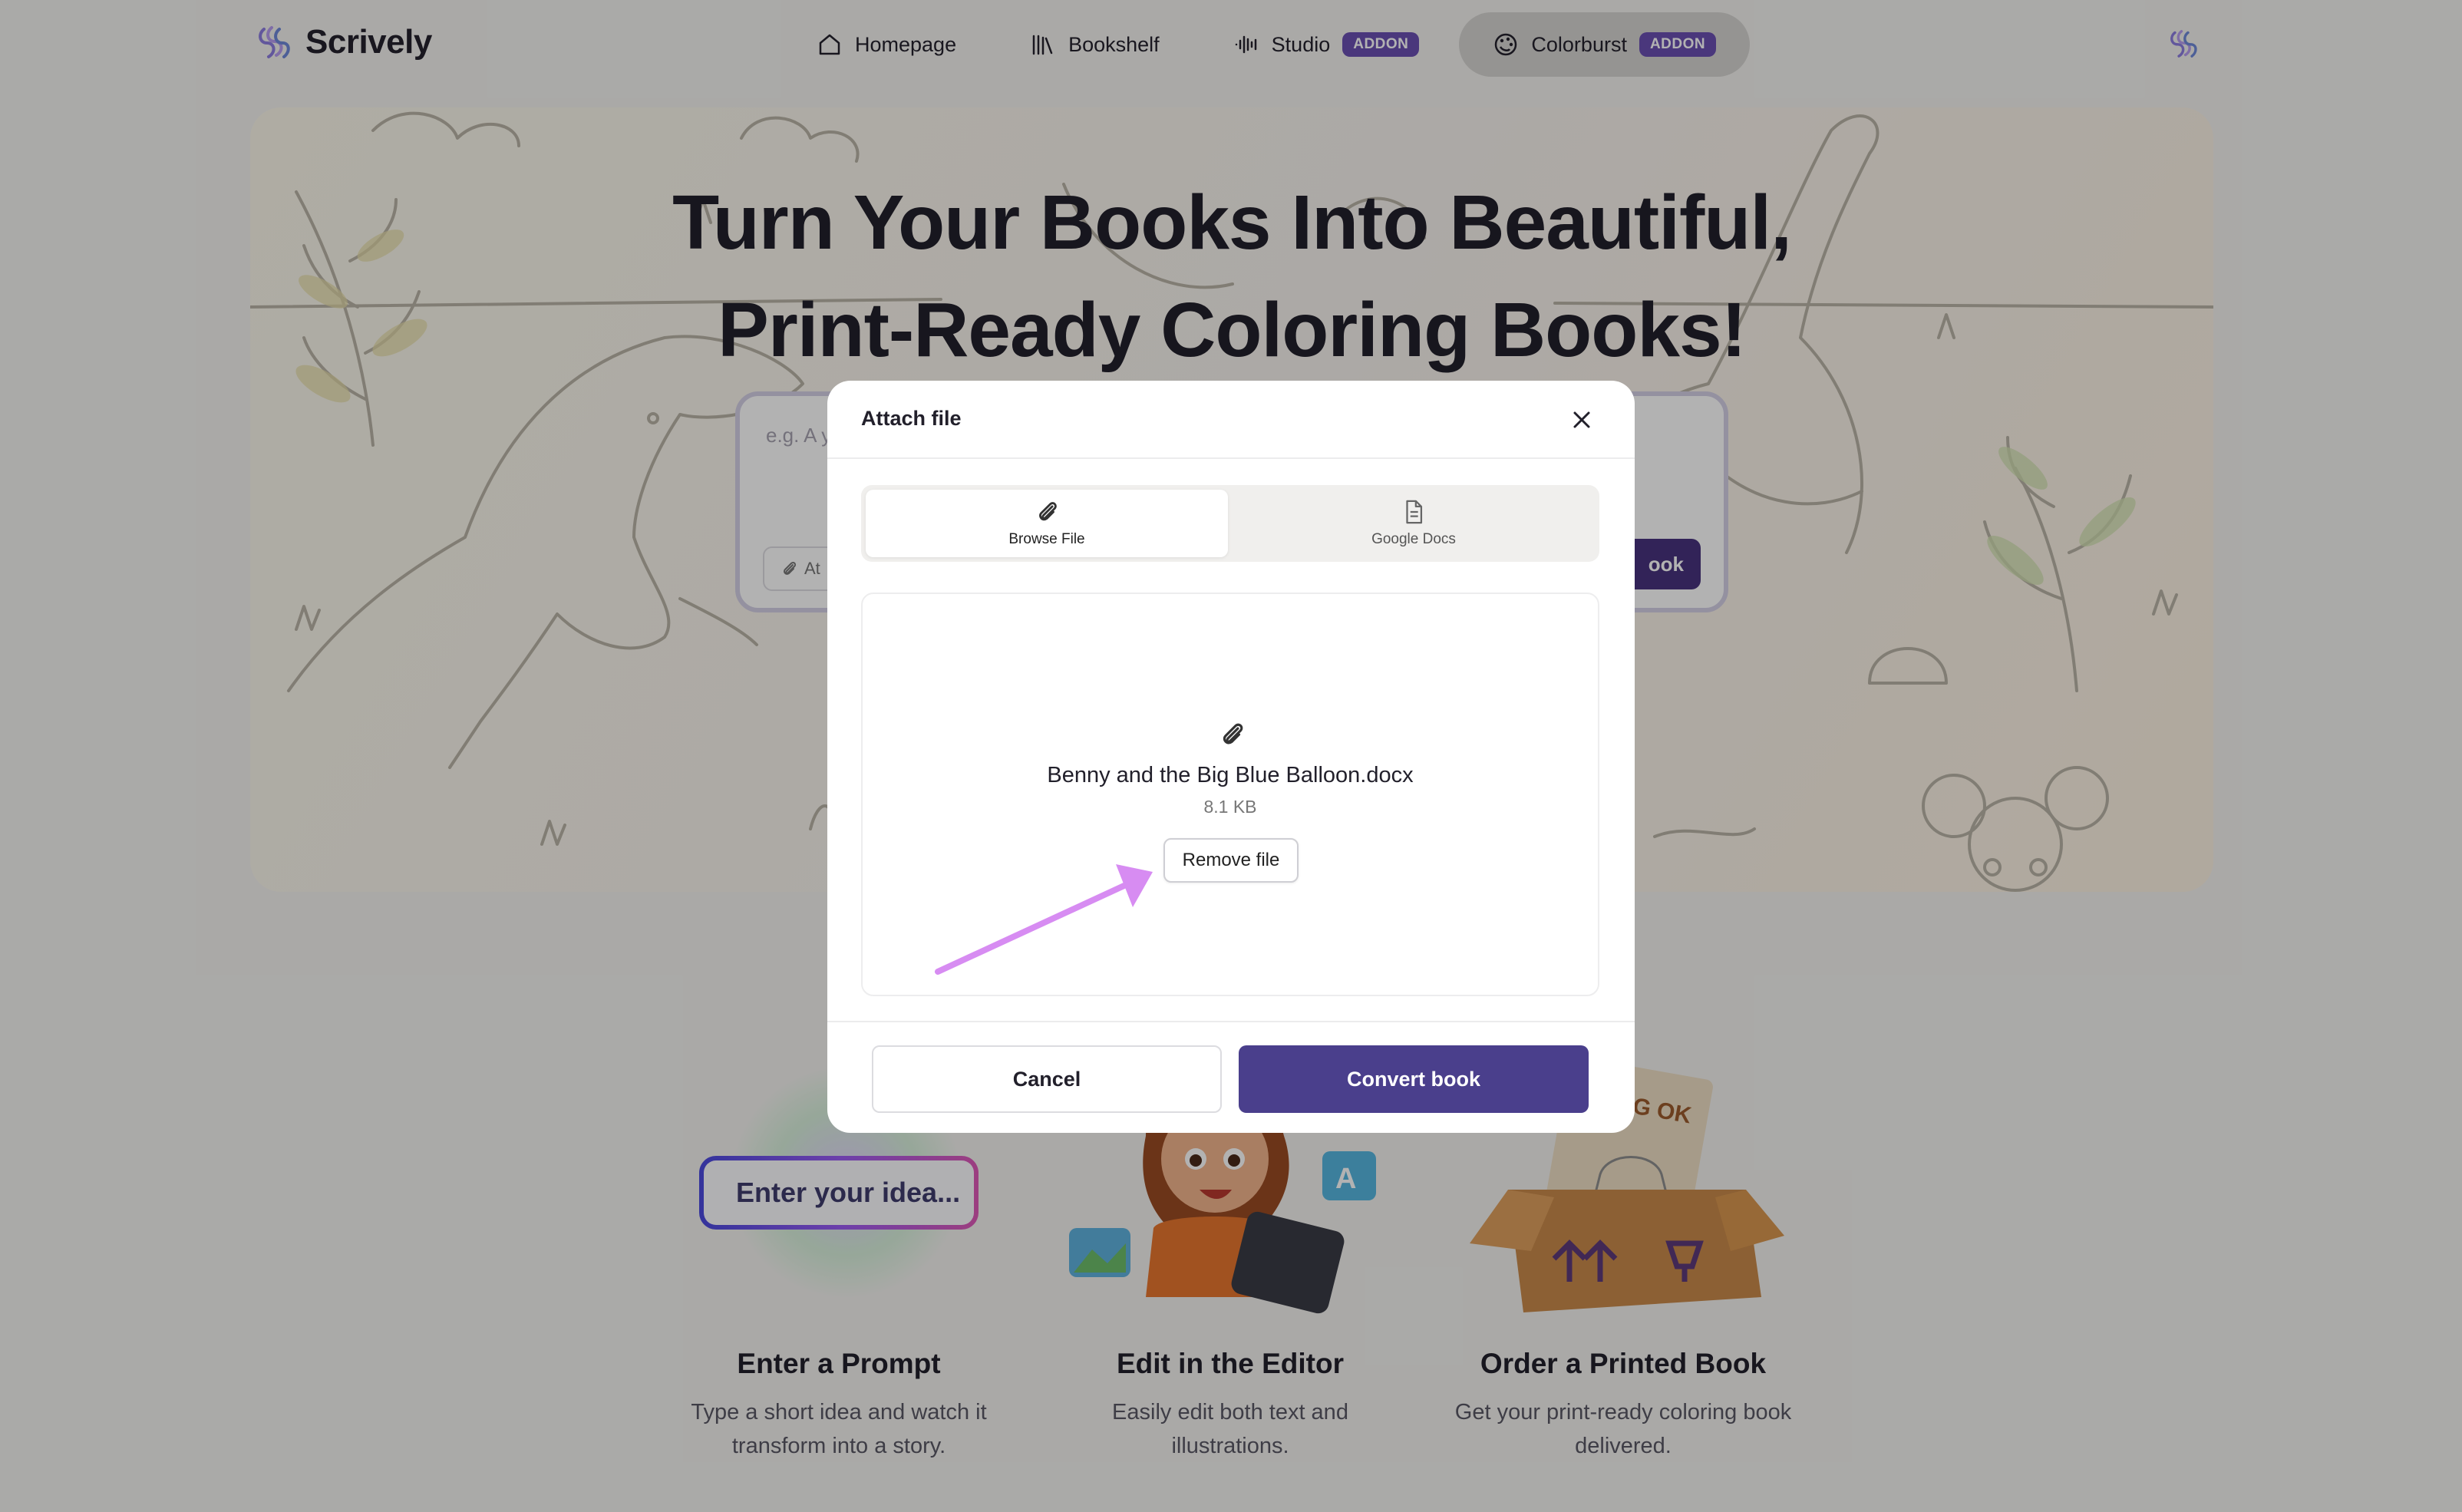  Describe the element at coordinates (1047, 1079) in the screenshot. I see `cancel-button: Cancel` at that location.